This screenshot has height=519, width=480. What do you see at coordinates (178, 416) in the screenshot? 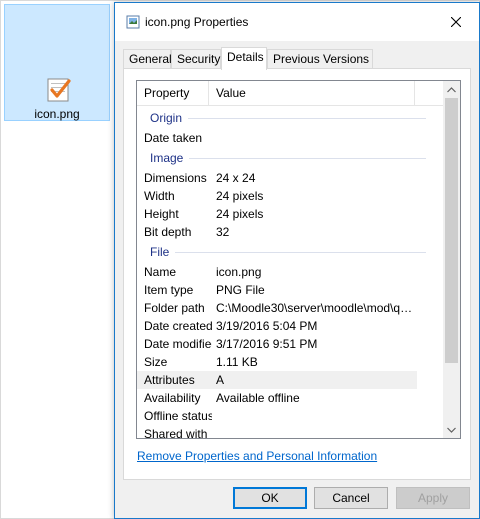
I see `property-name: Offline status` at bounding box center [178, 416].